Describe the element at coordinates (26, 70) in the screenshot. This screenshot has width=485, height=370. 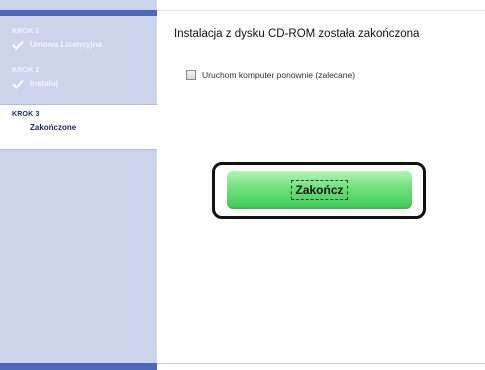
I see `step-2-label: KROK 2` at that location.